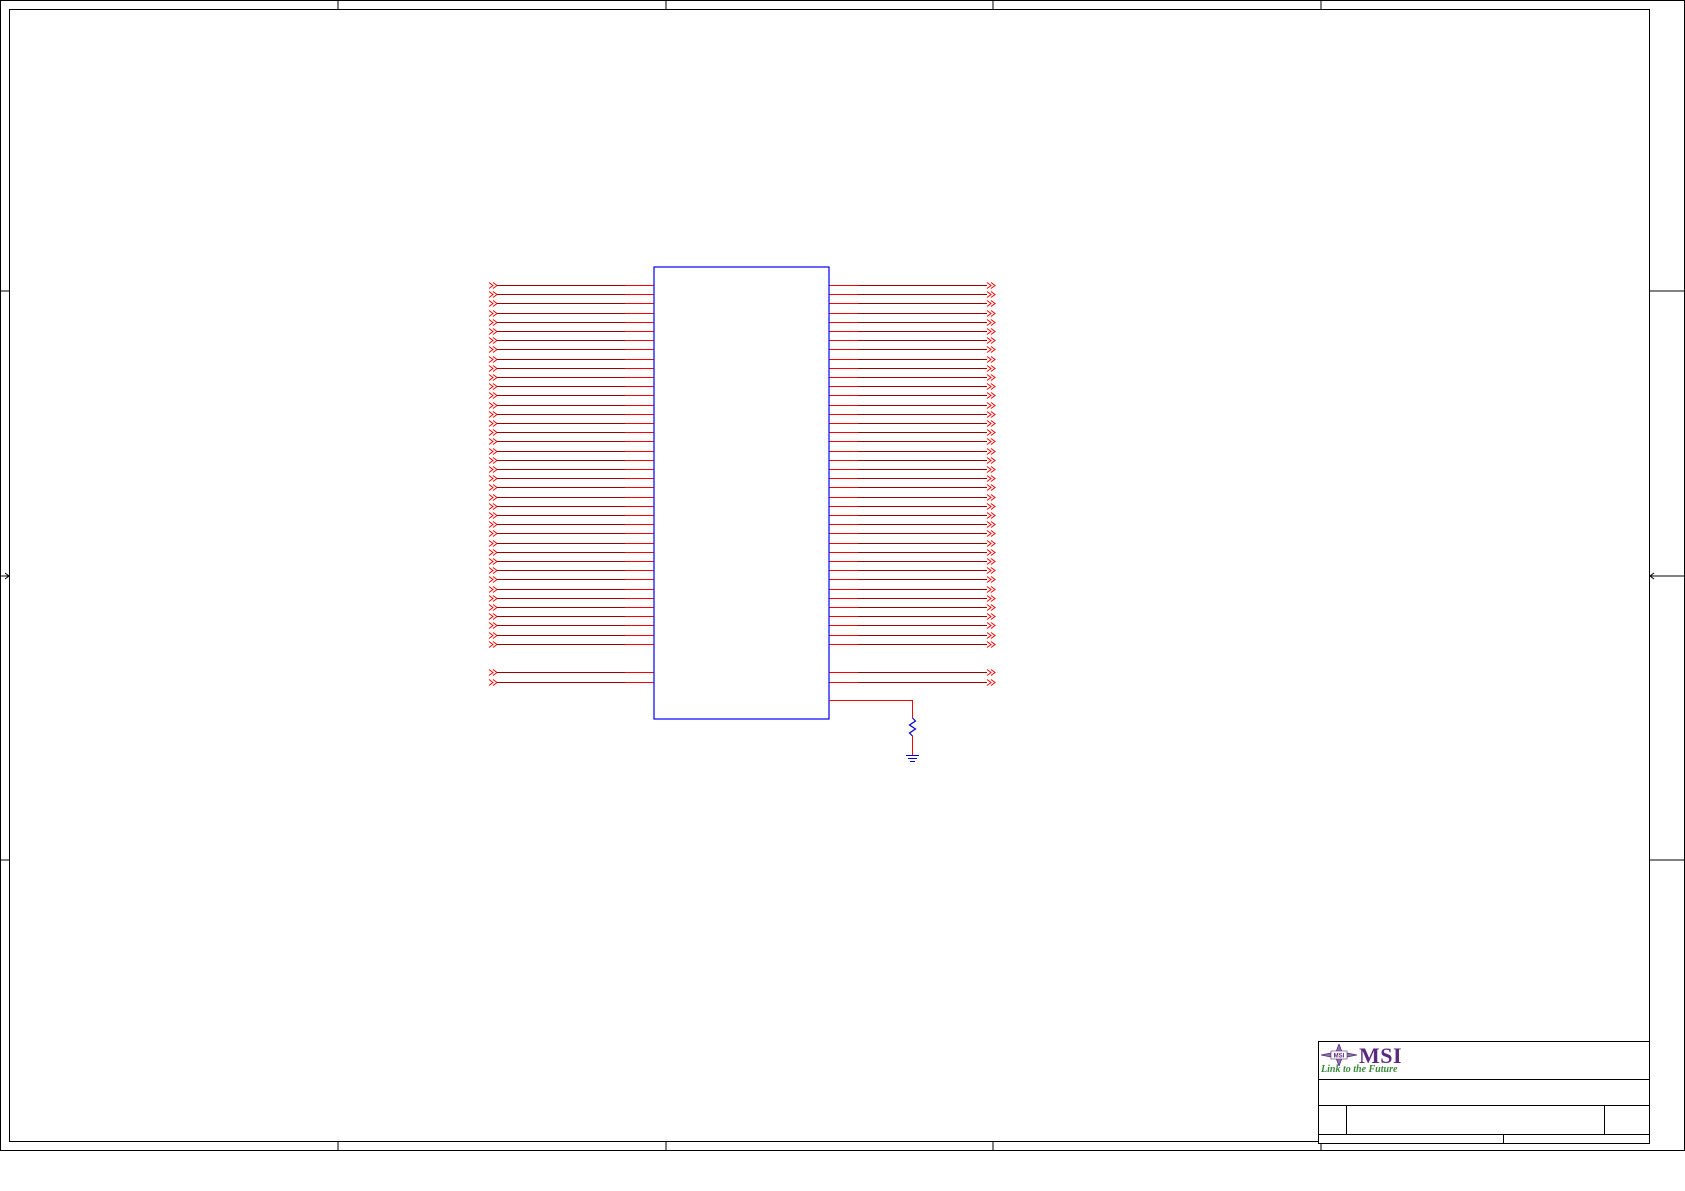  Describe the element at coordinates (1333, 1119) in the screenshot. I see `title-block-size-field` at that location.